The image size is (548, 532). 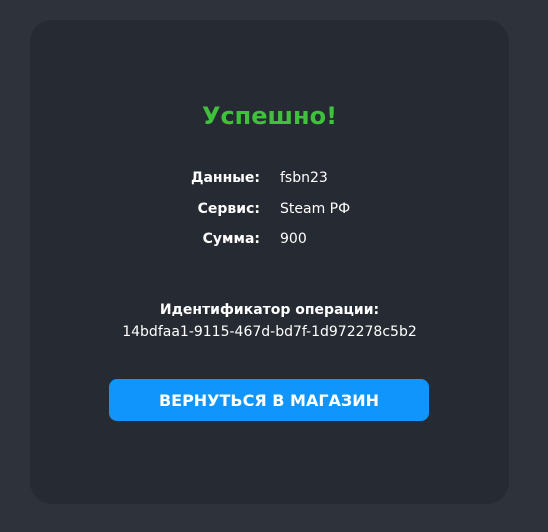 What do you see at coordinates (269, 181) in the screenshot?
I see `detail-row-data: Данные: fsbn23` at bounding box center [269, 181].